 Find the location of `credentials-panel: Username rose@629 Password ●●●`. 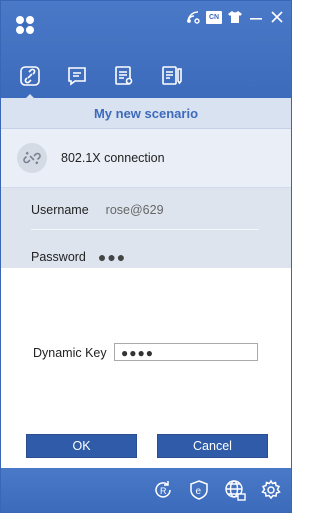

credentials-panel: Username rose@629 Password ●●● is located at coordinates (146, 228).